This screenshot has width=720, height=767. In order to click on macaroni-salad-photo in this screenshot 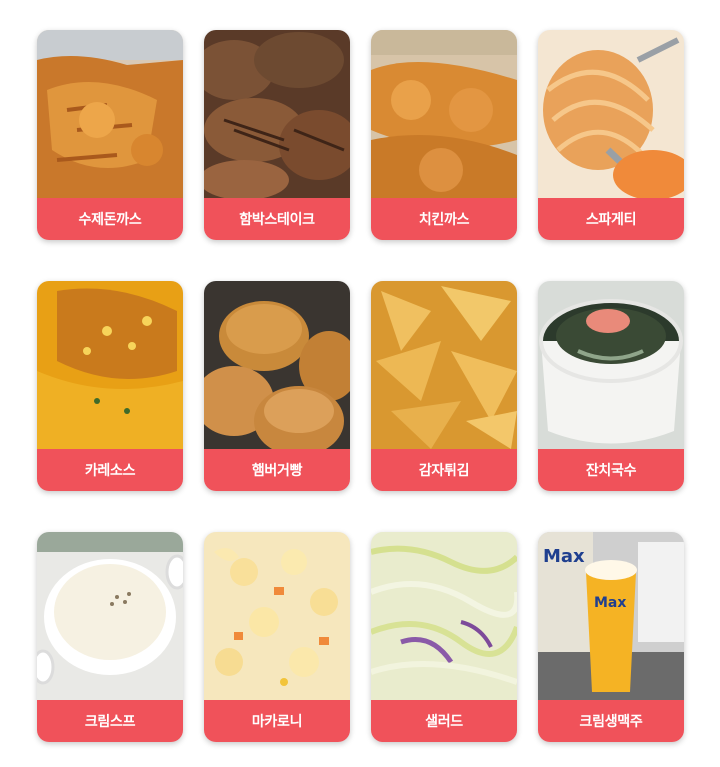, I will do `click(277, 616)`.